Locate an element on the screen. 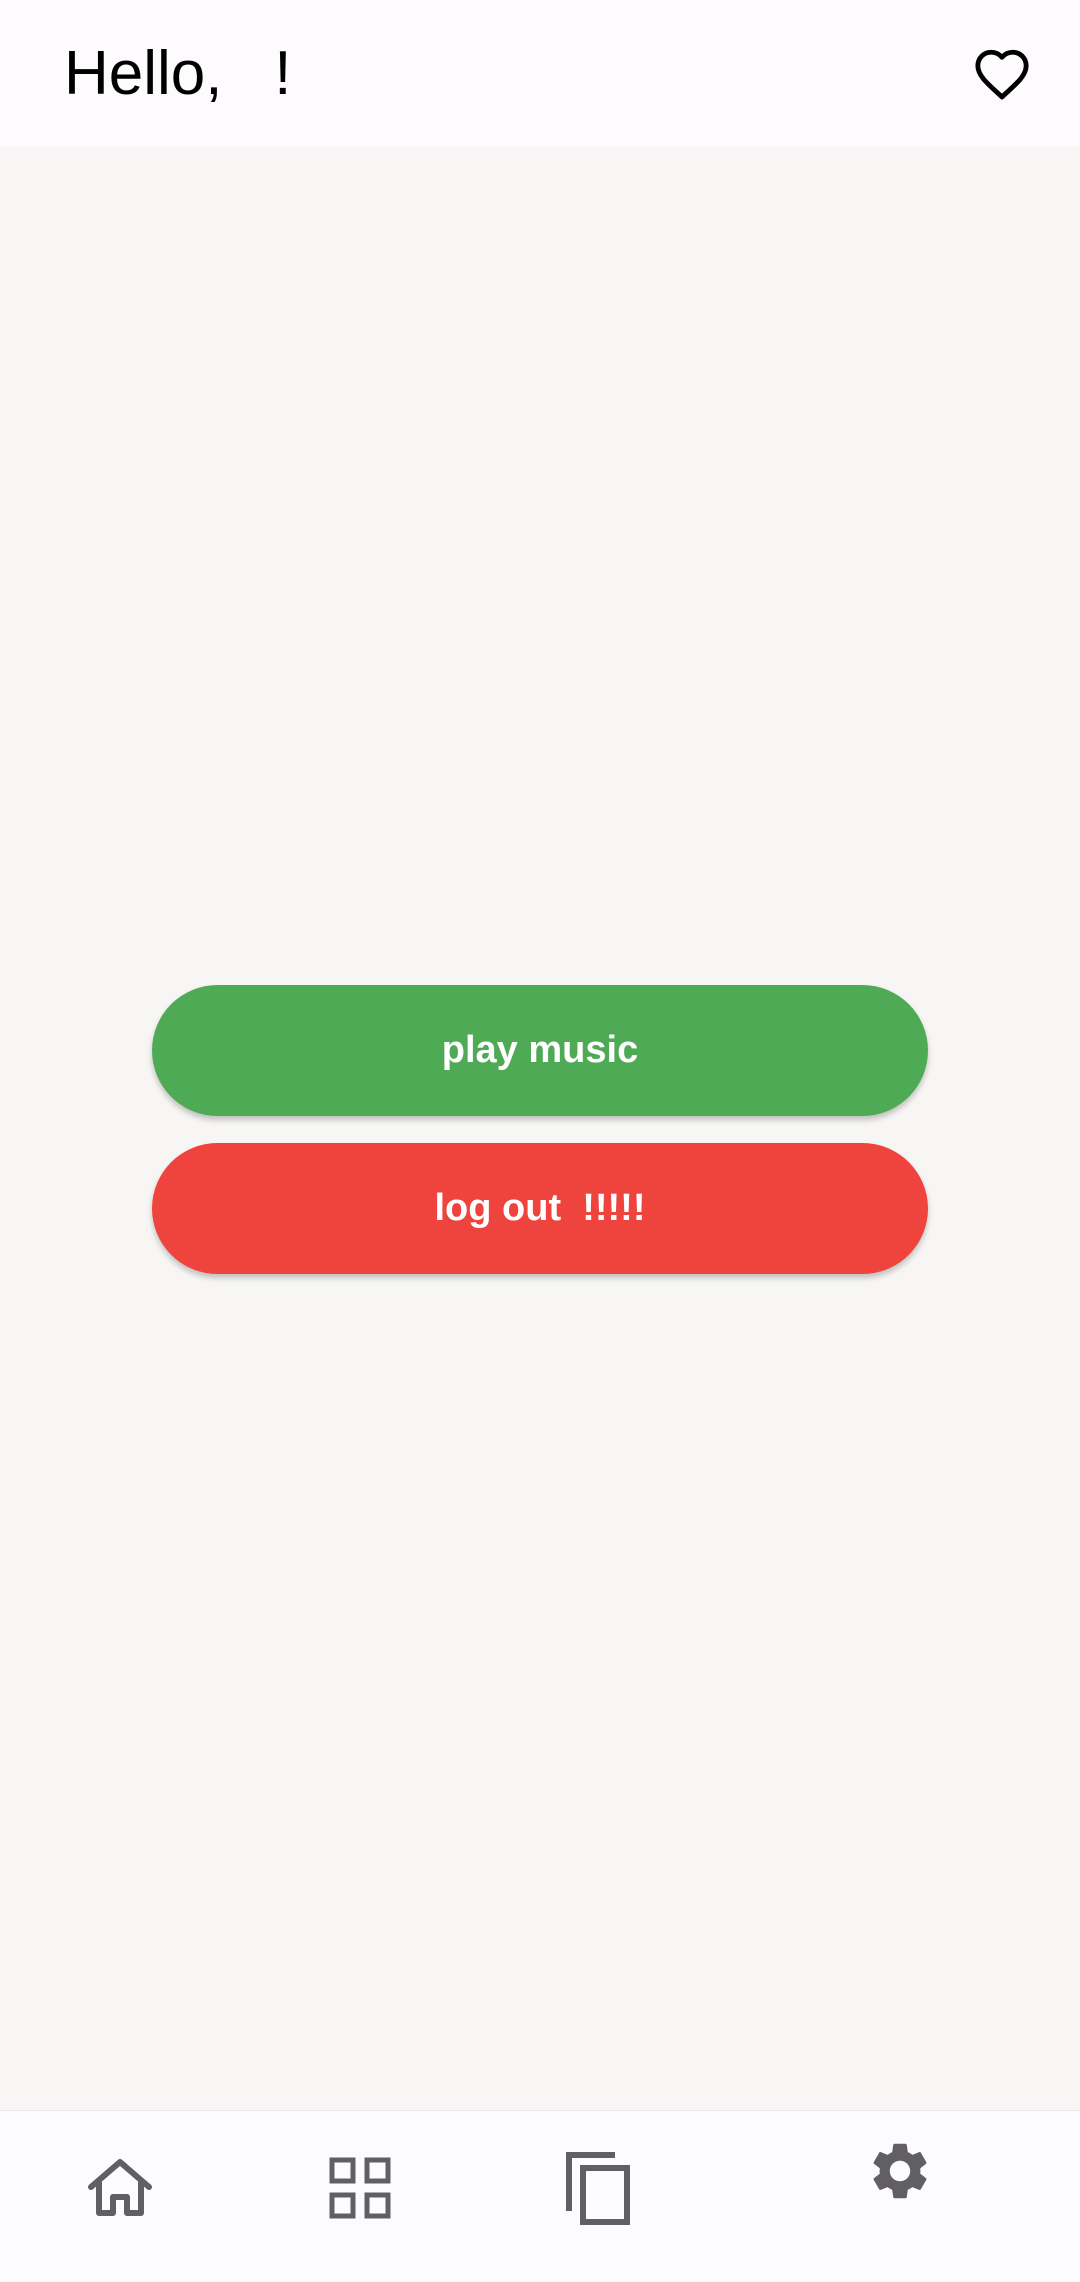 The width and height of the screenshot is (1080, 2282). greeting-title: Hello, ! is located at coordinates (178, 73).